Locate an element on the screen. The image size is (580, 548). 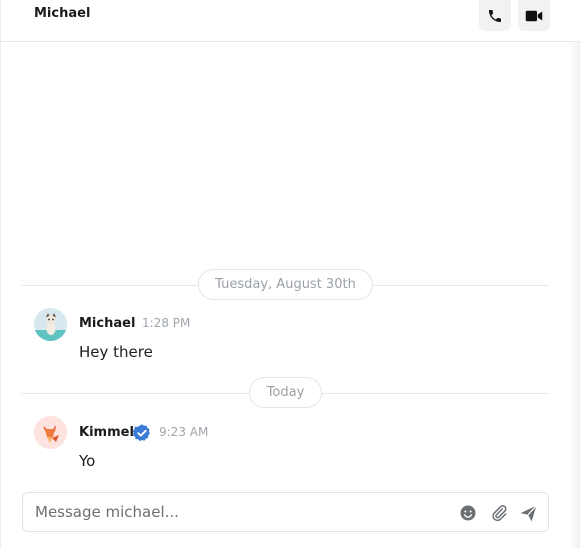
message-composer is located at coordinates (285, 512).